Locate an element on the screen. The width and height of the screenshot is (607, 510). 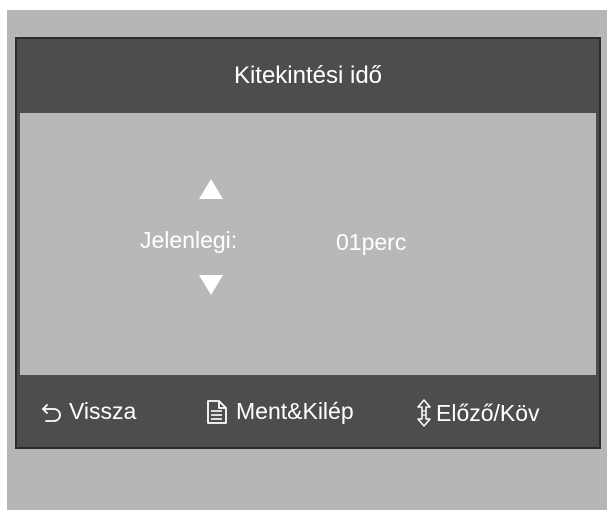
prev-next-label: Előző/Köv is located at coordinates (488, 412).